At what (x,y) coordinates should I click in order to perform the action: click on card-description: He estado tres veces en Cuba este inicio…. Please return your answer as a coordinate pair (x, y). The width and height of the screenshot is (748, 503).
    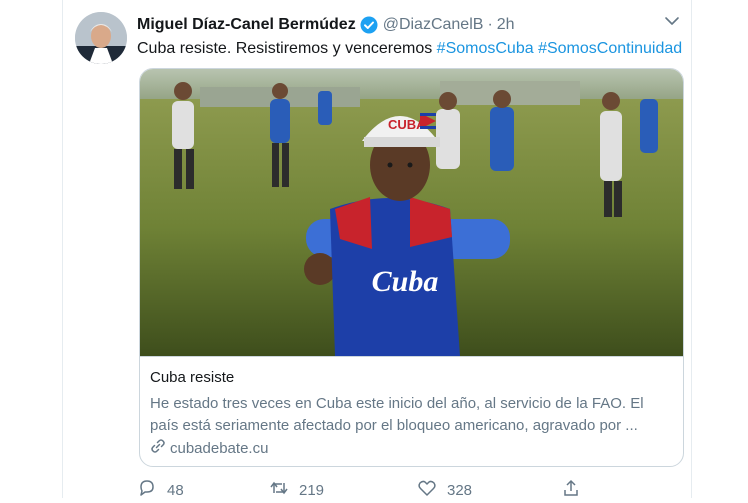
    Looking at the image, I should click on (397, 414).